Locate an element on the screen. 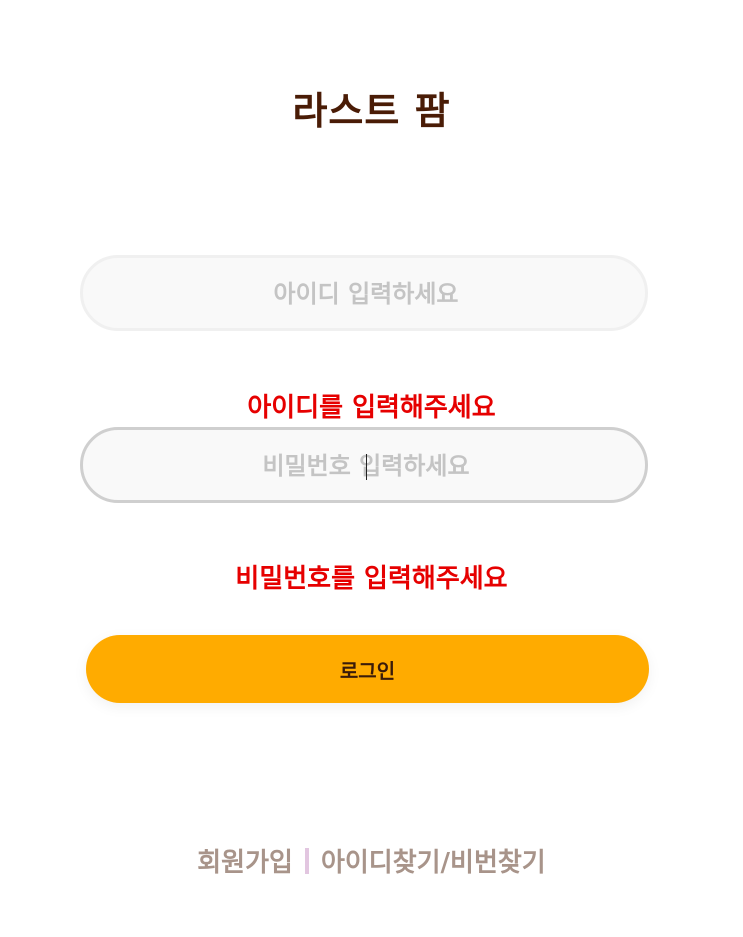 This screenshot has height=937, width=743. id-field-container is located at coordinates (364, 293).